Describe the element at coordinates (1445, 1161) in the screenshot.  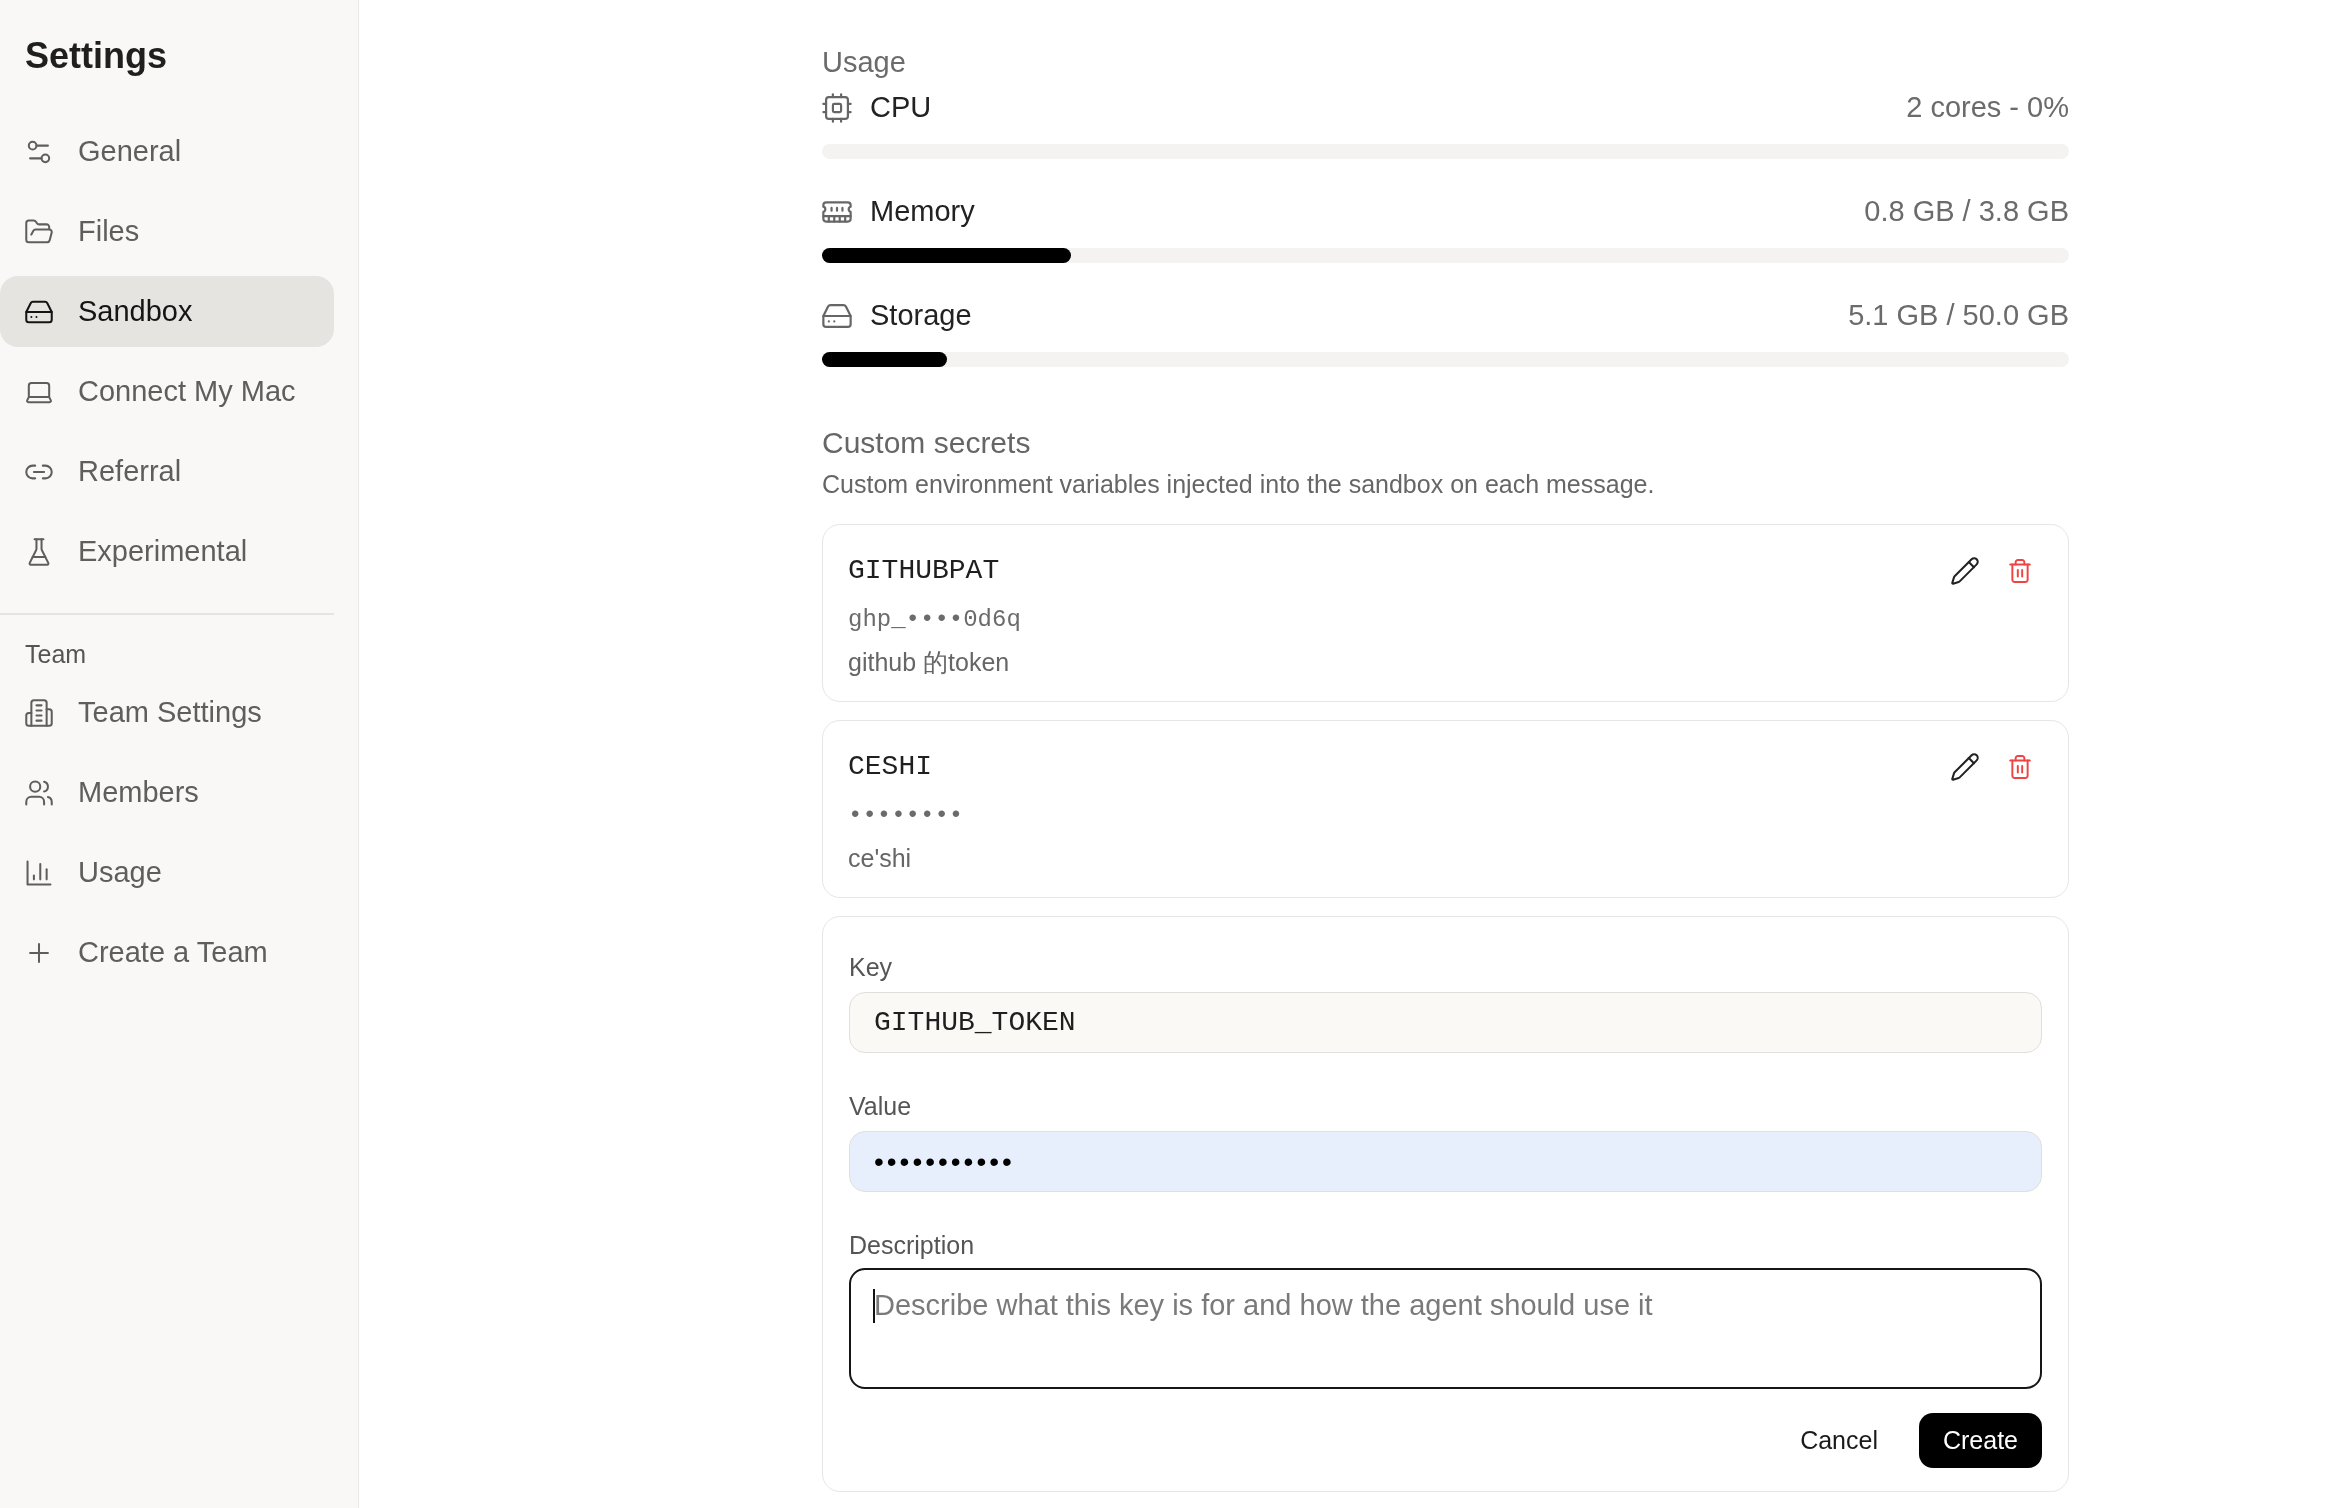
I see `value-input: •••••••••••` at that location.